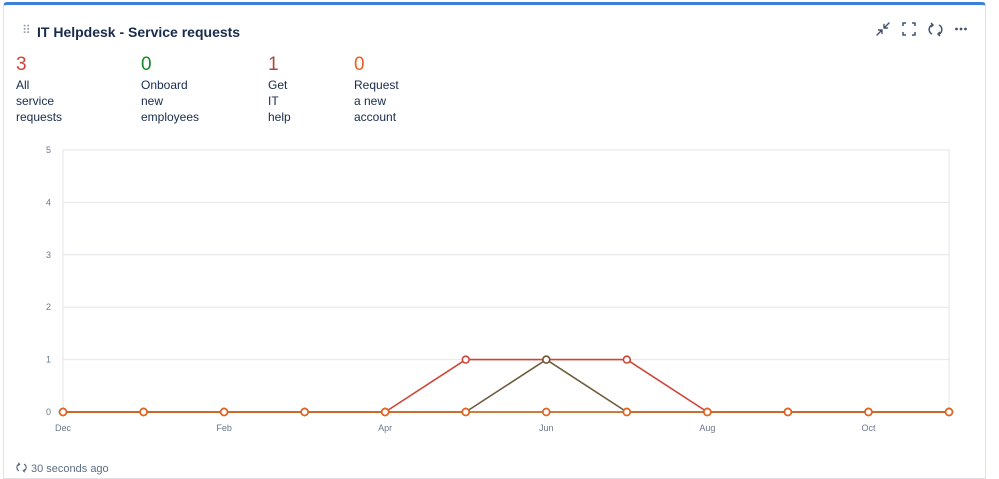 This screenshot has width=999, height=479. Describe the element at coordinates (70, 469) in the screenshot. I see `refreshed-text: 30 seconds ago` at that location.